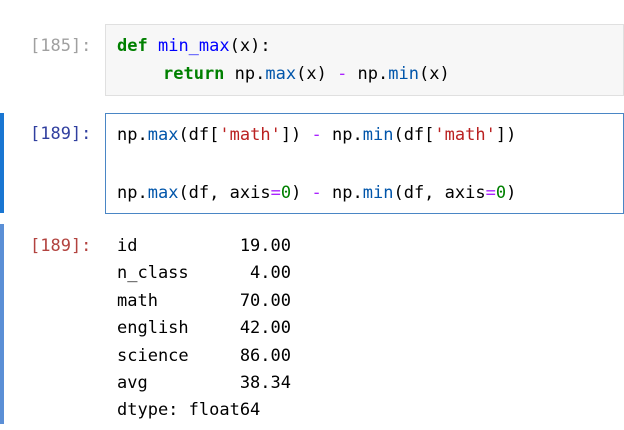 The image size is (624, 430). What do you see at coordinates (250, 46) in the screenshot?
I see `function-args: (x):` at bounding box center [250, 46].